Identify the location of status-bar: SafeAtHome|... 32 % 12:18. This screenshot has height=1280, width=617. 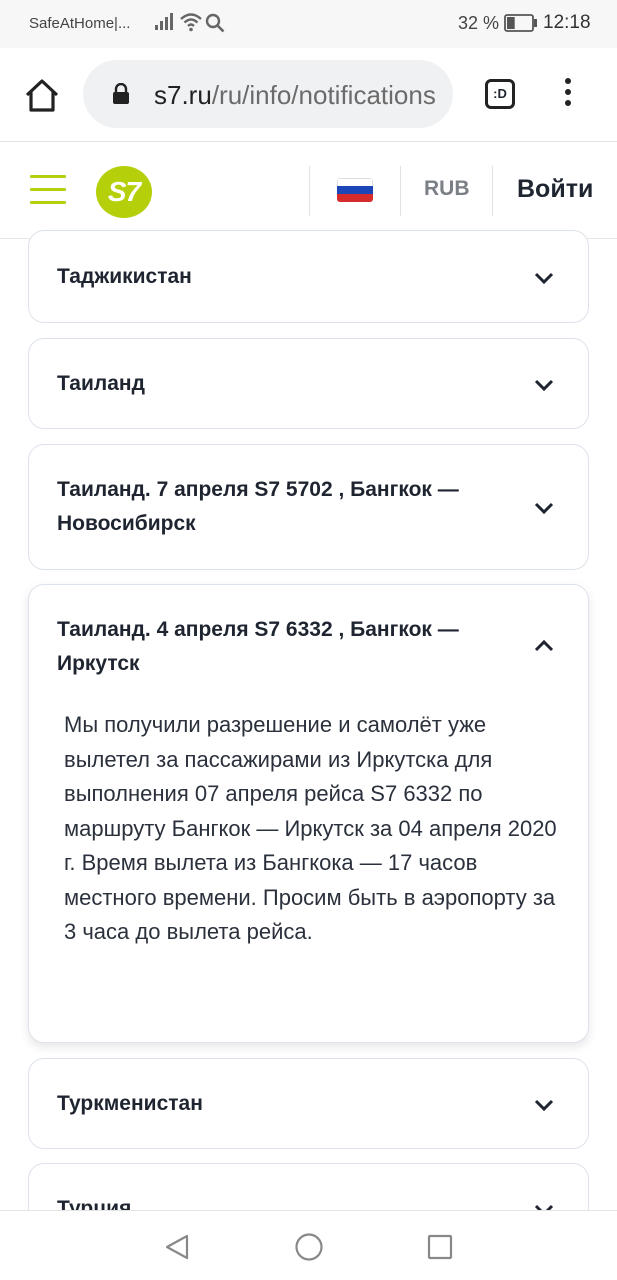
(308, 24).